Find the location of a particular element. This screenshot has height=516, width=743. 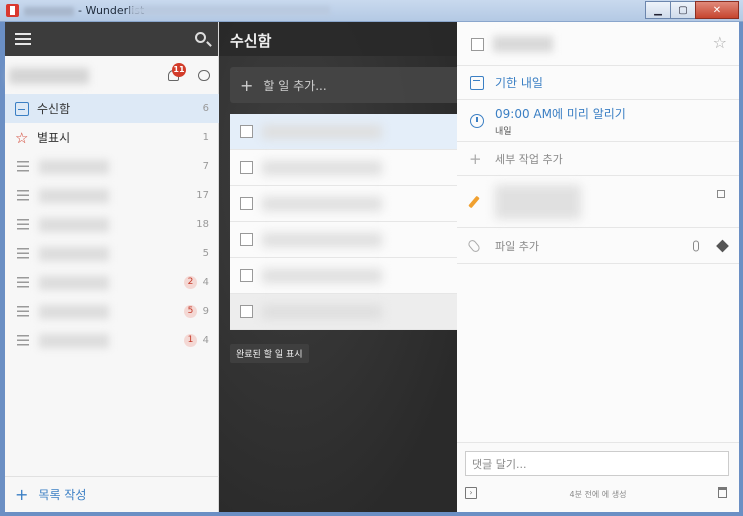

add-subtask-row: + 세부 작업 추가 is located at coordinates (598, 159).